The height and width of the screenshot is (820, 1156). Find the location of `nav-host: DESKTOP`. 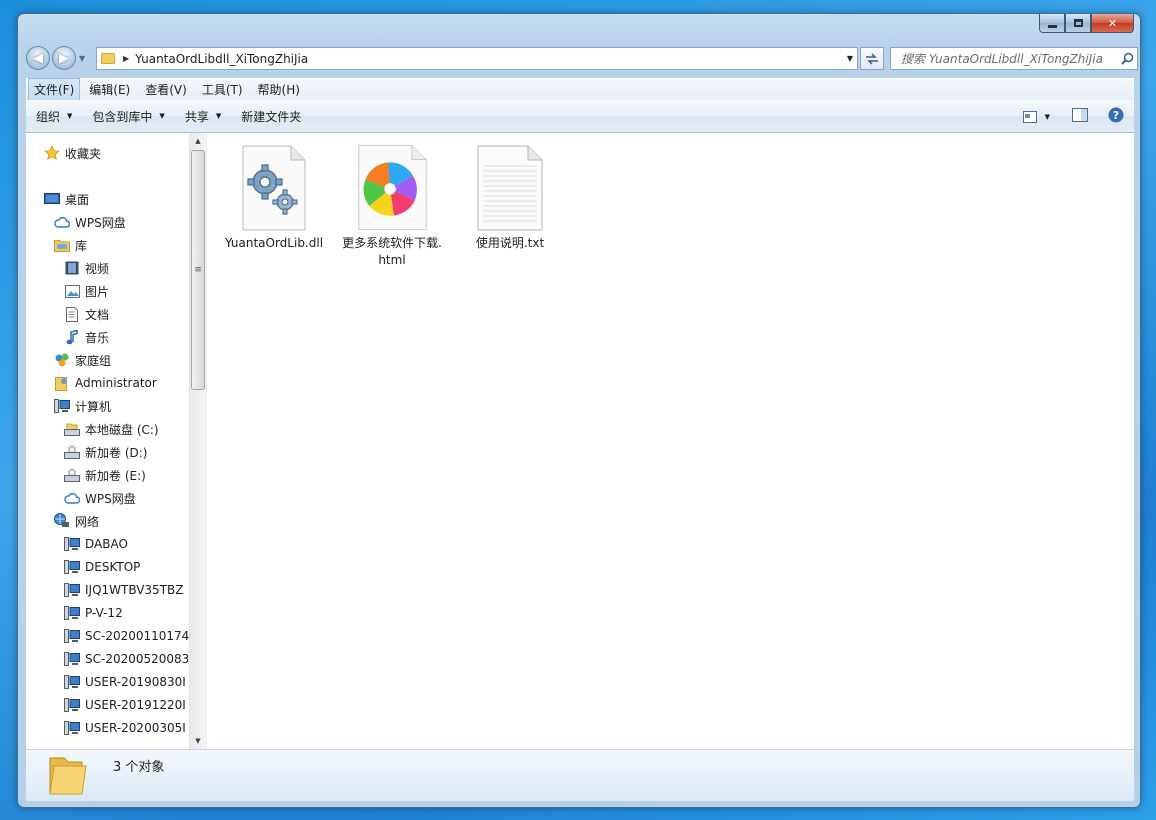

nav-host: DESKTOP is located at coordinates (102, 567).